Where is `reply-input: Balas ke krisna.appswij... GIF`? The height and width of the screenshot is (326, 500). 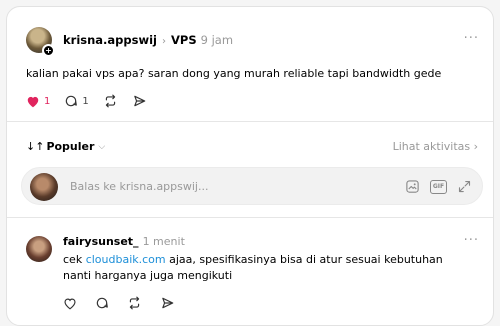 reply-input: Balas ke krisna.appswij... GIF is located at coordinates (252, 186).